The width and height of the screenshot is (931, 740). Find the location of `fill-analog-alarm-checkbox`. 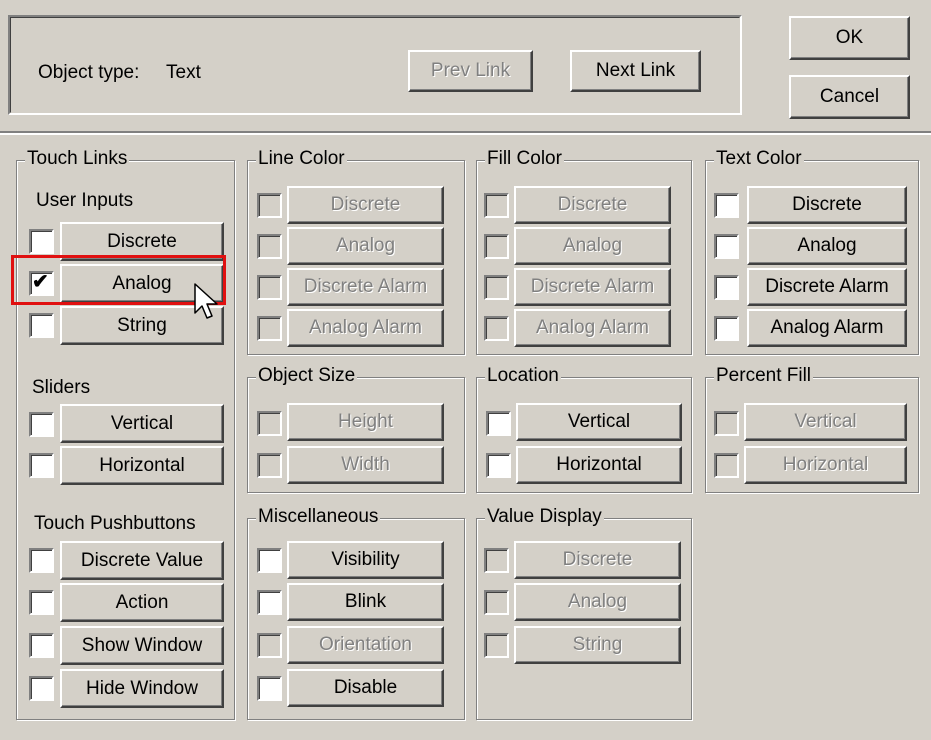

fill-analog-alarm-checkbox is located at coordinates (496, 328).